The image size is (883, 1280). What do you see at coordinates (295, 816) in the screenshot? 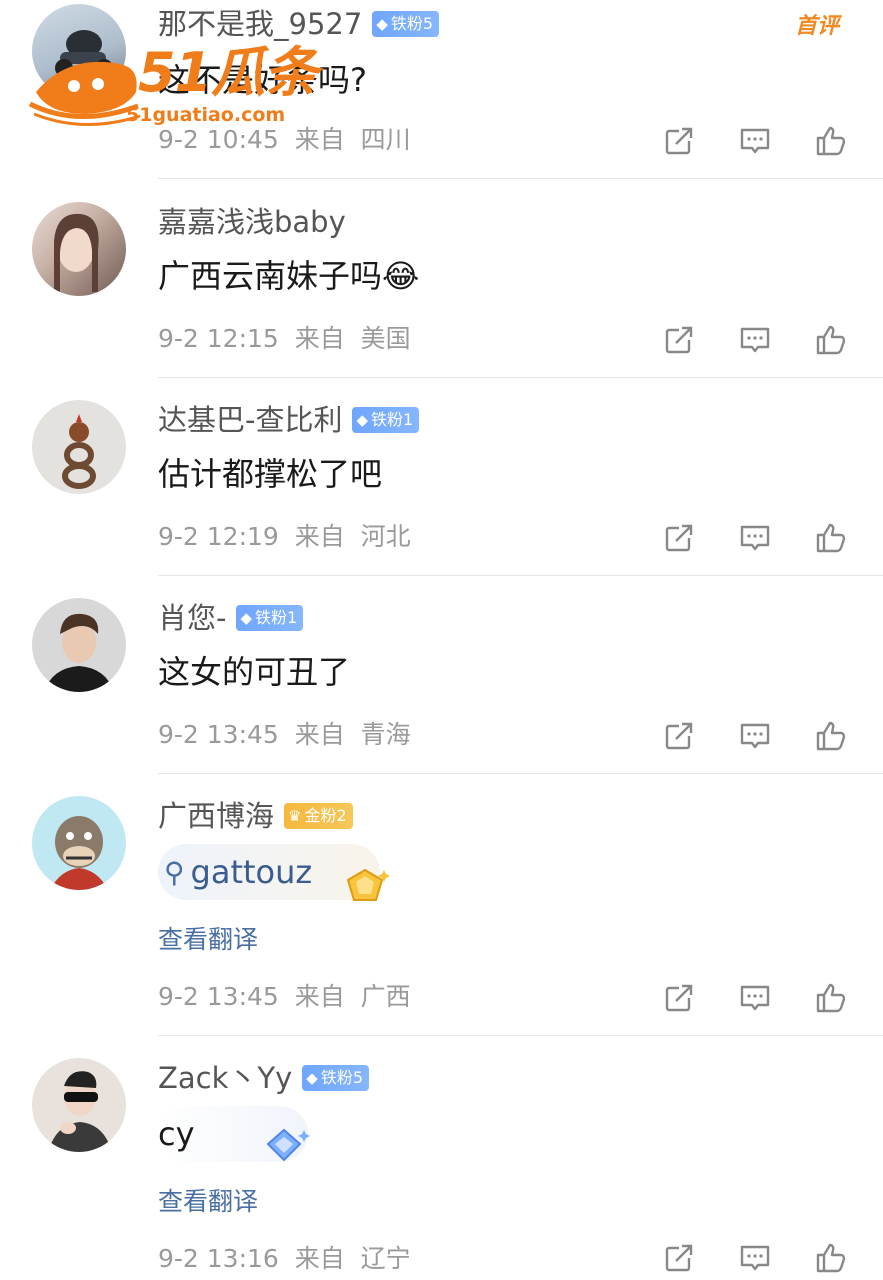
I see `crown-icon: ♛` at bounding box center [295, 816].